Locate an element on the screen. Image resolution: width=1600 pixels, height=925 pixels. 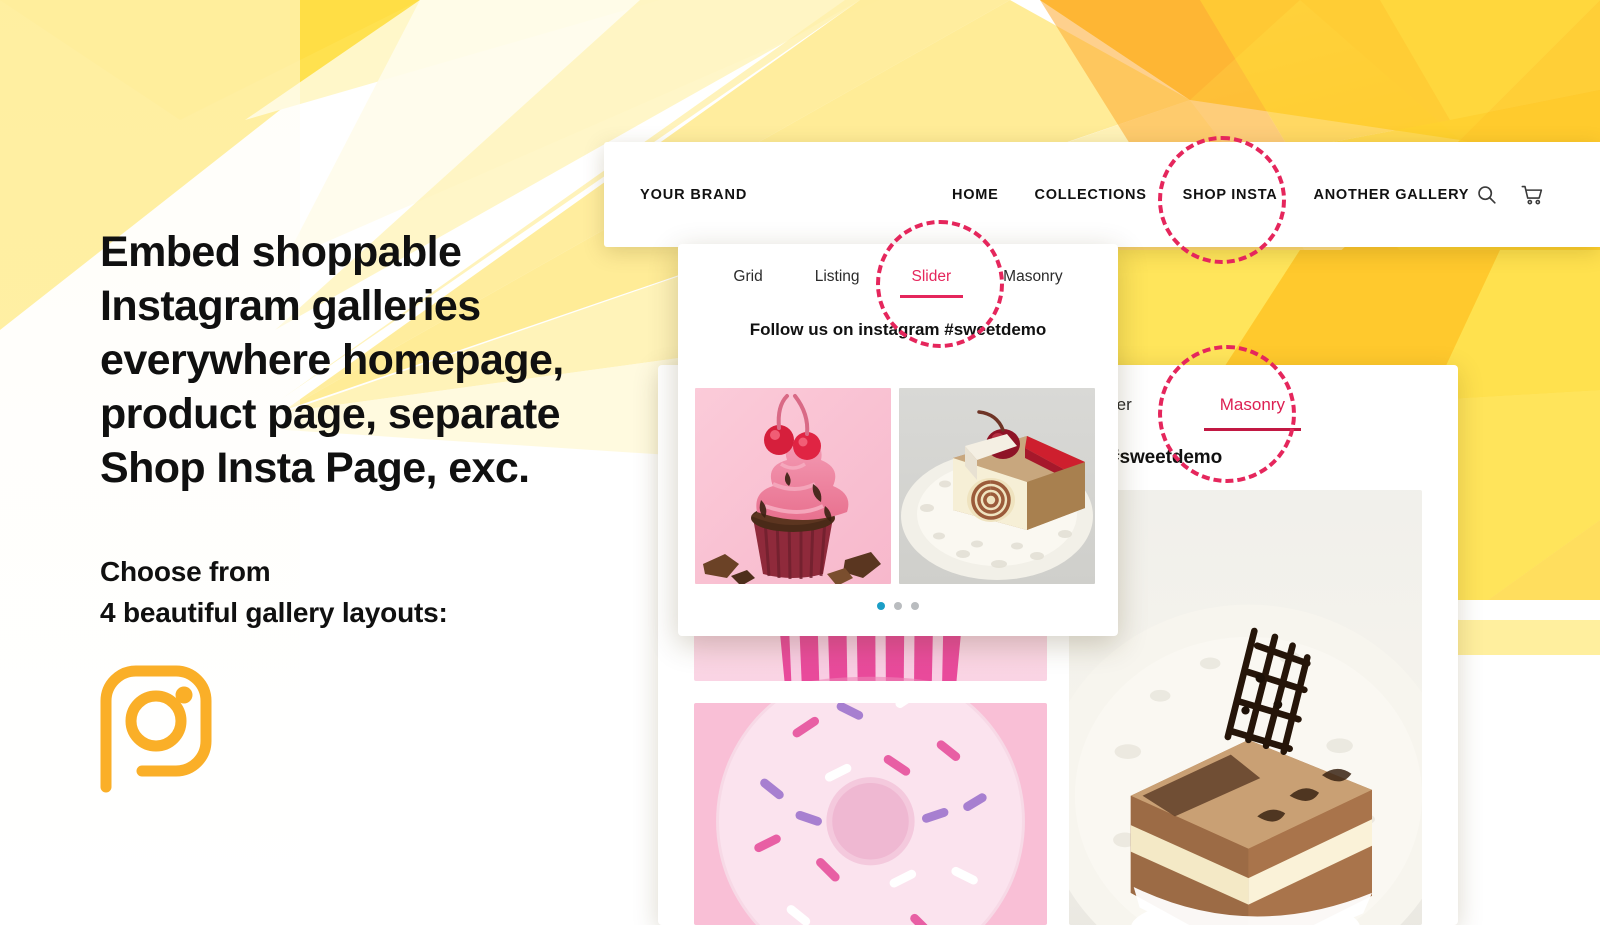
slider-pagination-dots is located at coordinates (898, 606).